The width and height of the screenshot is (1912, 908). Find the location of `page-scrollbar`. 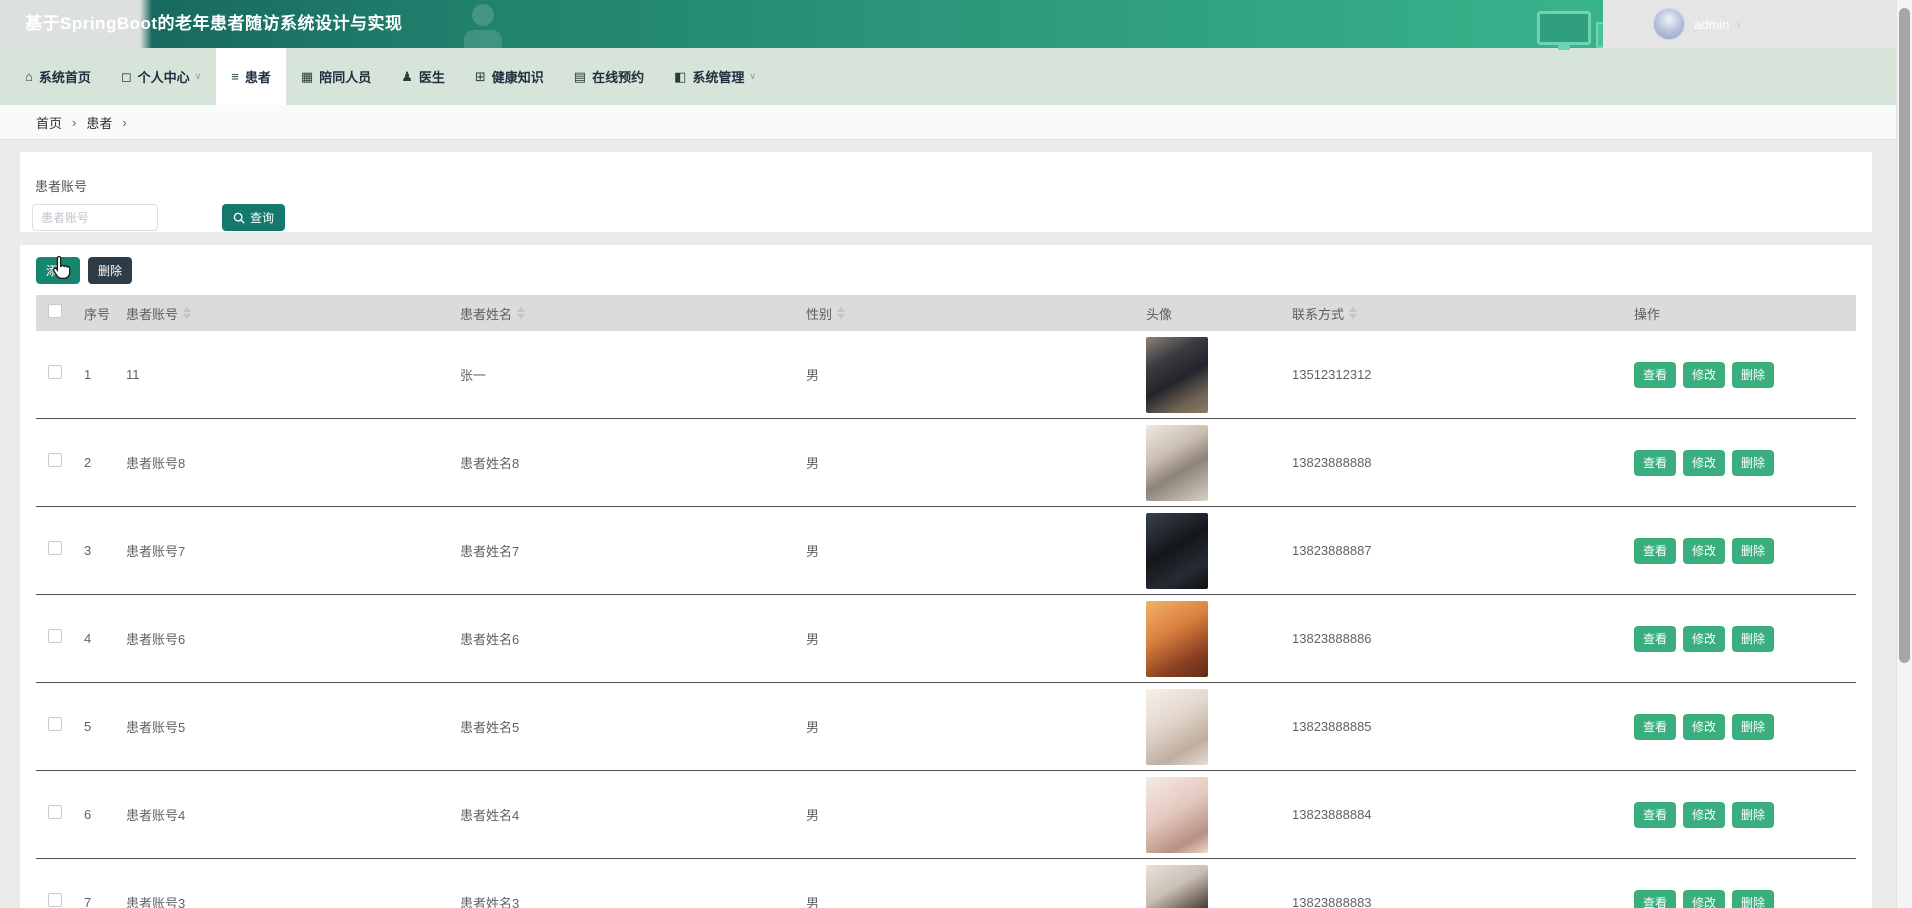

page-scrollbar is located at coordinates (1904, 454).